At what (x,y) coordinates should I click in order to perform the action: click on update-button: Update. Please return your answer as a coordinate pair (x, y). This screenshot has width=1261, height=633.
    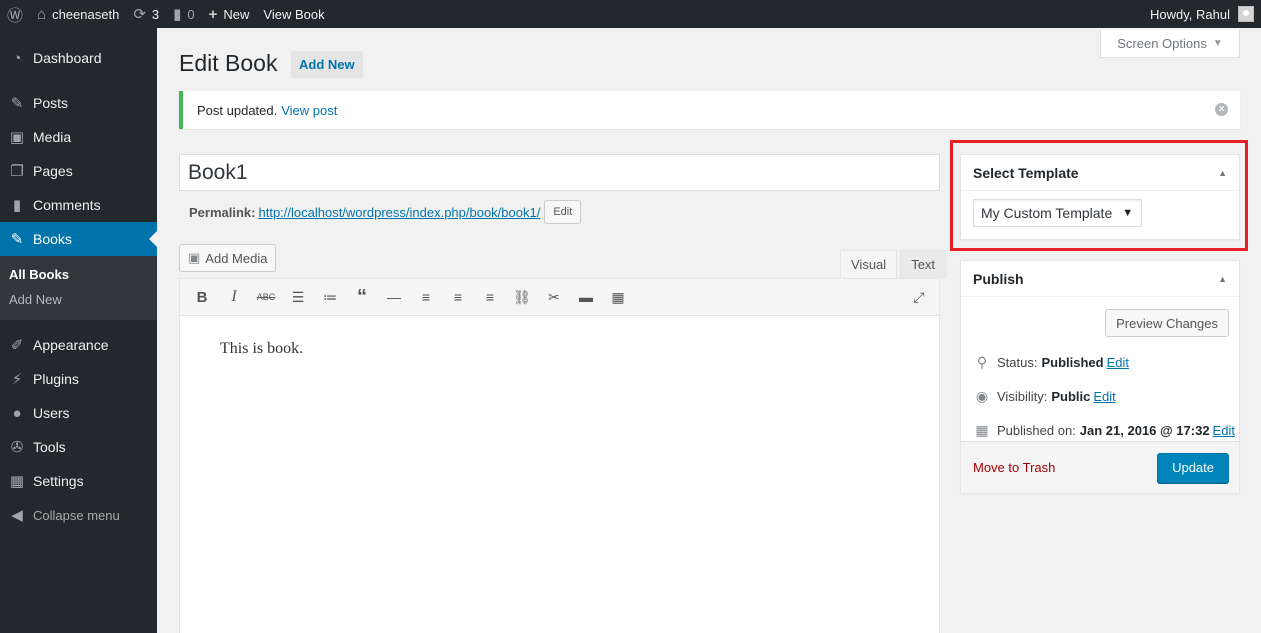
    Looking at the image, I should click on (1193, 467).